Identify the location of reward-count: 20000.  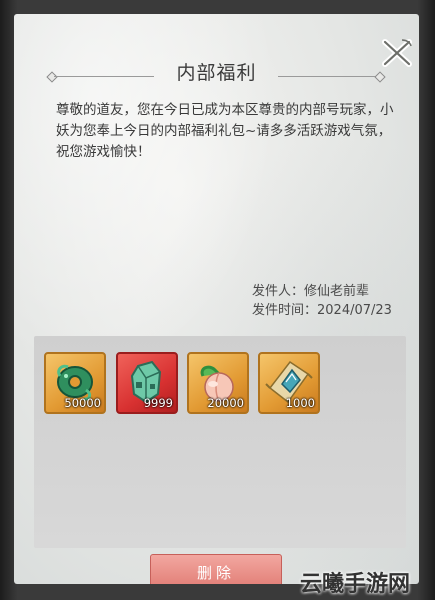
(225, 403).